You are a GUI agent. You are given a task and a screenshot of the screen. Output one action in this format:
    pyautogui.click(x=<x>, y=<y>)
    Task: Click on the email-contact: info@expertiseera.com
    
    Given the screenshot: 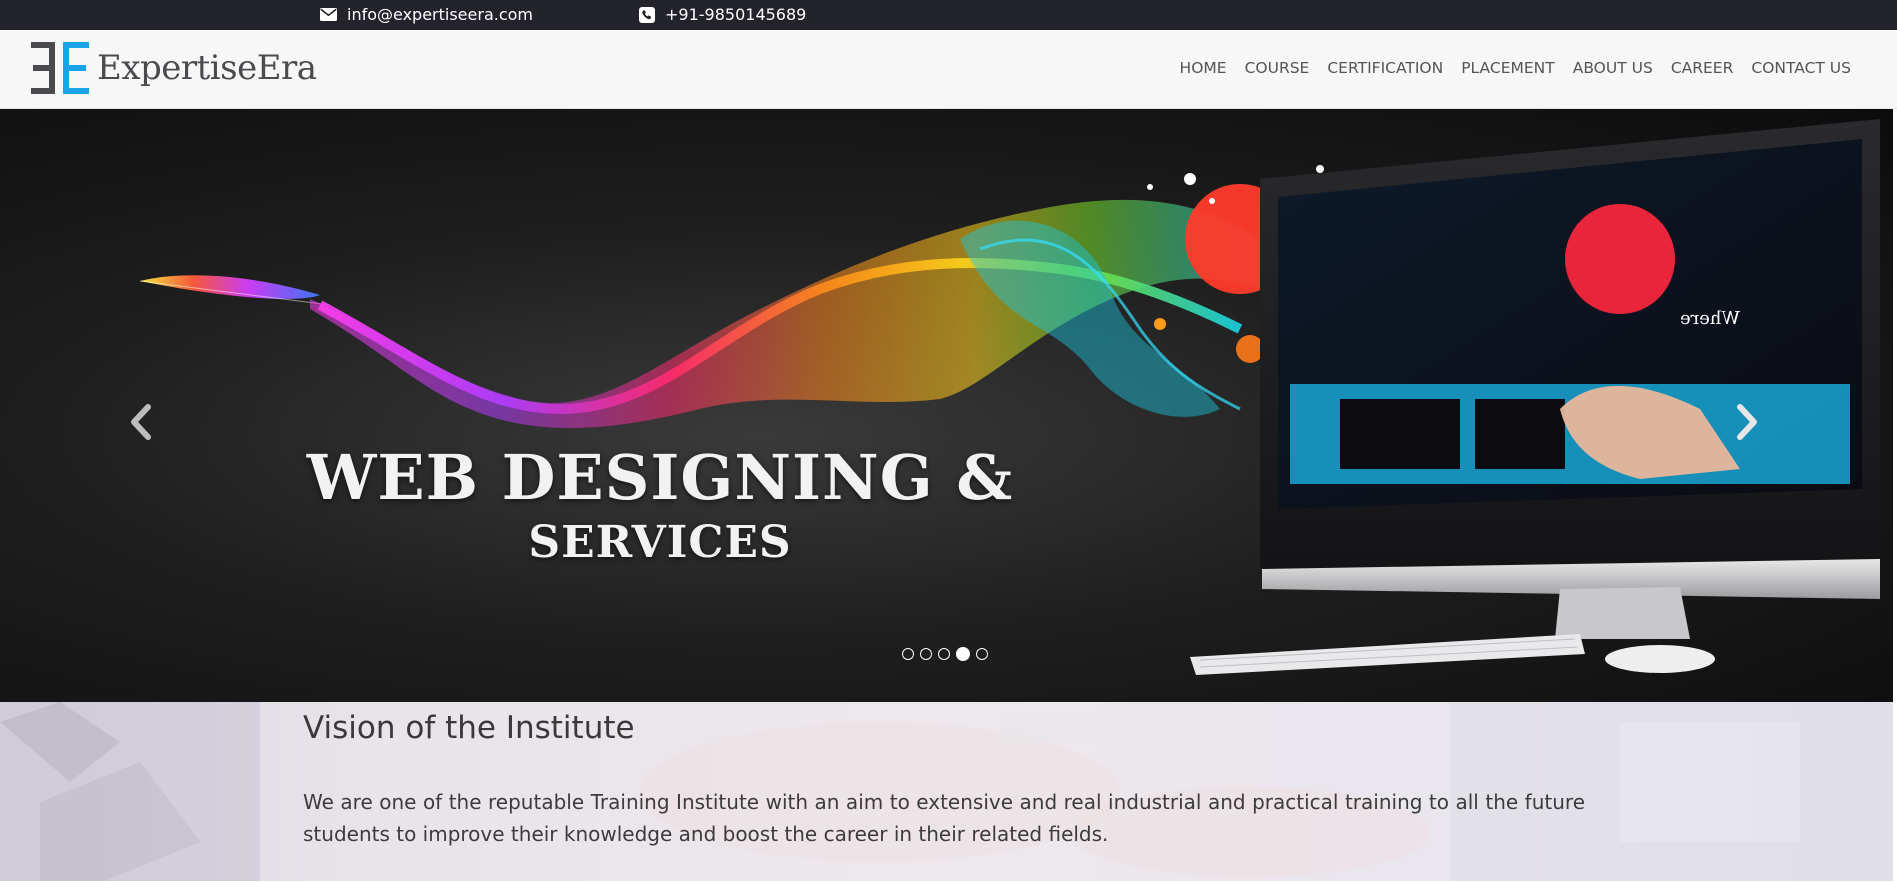 What is the action you would take?
    pyautogui.click(x=426, y=14)
    